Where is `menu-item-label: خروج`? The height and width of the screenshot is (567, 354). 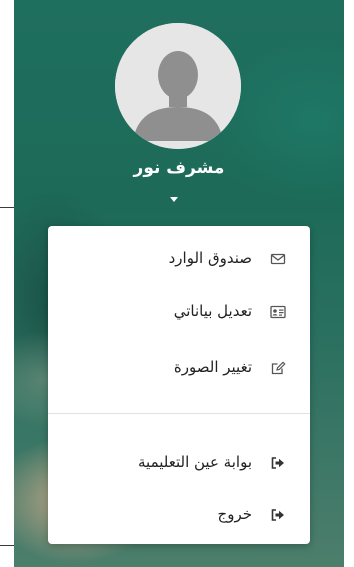
menu-item-label: خروج is located at coordinates (234, 514).